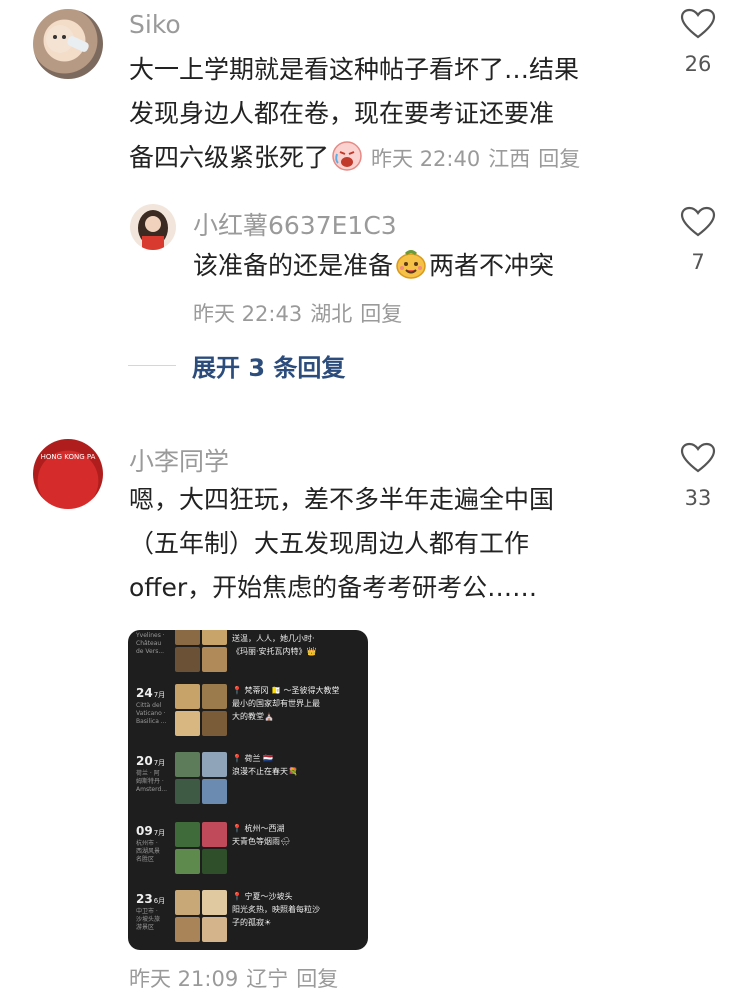  Describe the element at coordinates (148, 851) in the screenshot. I see `timeline-place: 杭州市 · 西湖风景 名胜区` at that location.